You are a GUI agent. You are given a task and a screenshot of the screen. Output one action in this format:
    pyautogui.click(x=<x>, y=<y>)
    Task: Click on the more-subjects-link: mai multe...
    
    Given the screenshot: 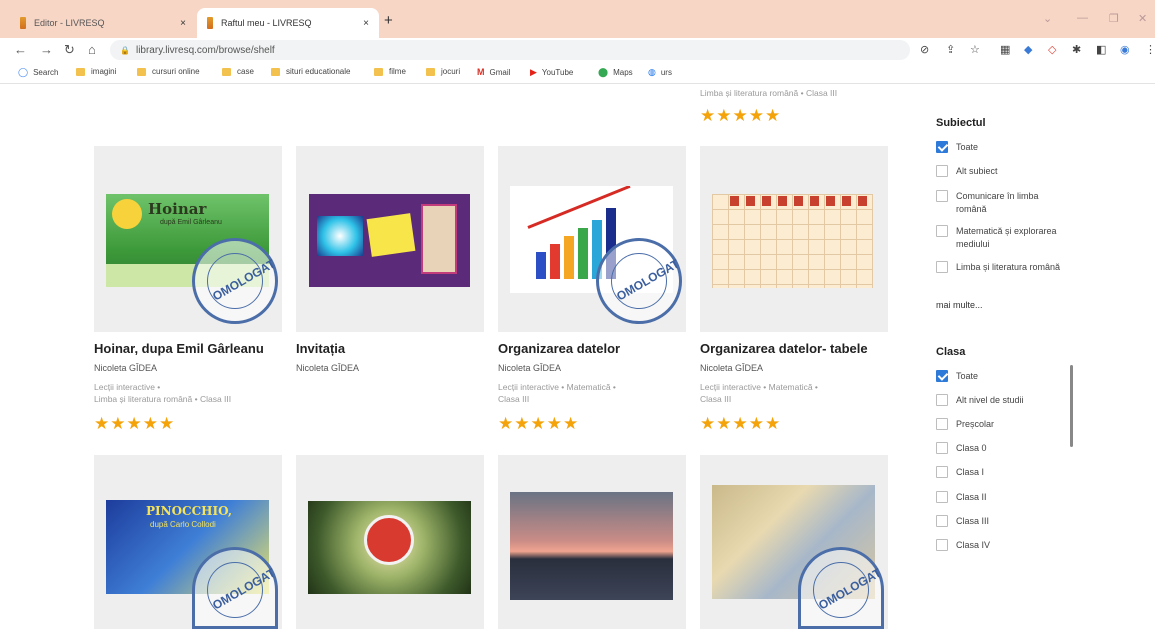 What is the action you would take?
    pyautogui.click(x=959, y=305)
    